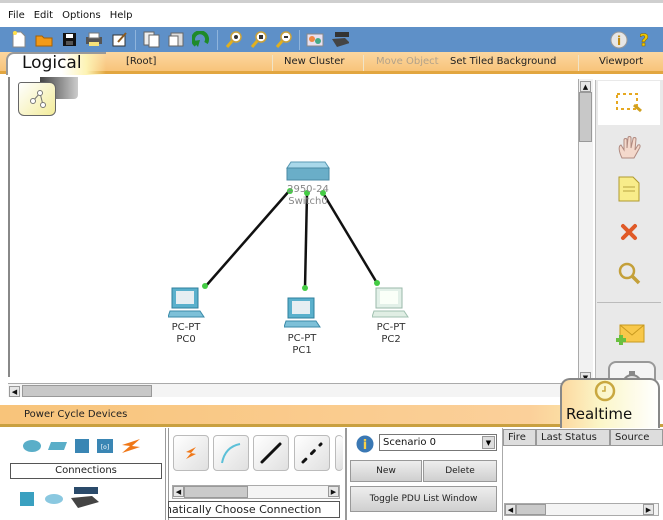 This screenshot has width=663, height=520. Describe the element at coordinates (605, 393) in the screenshot. I see `realtime-clock-icon` at that location.